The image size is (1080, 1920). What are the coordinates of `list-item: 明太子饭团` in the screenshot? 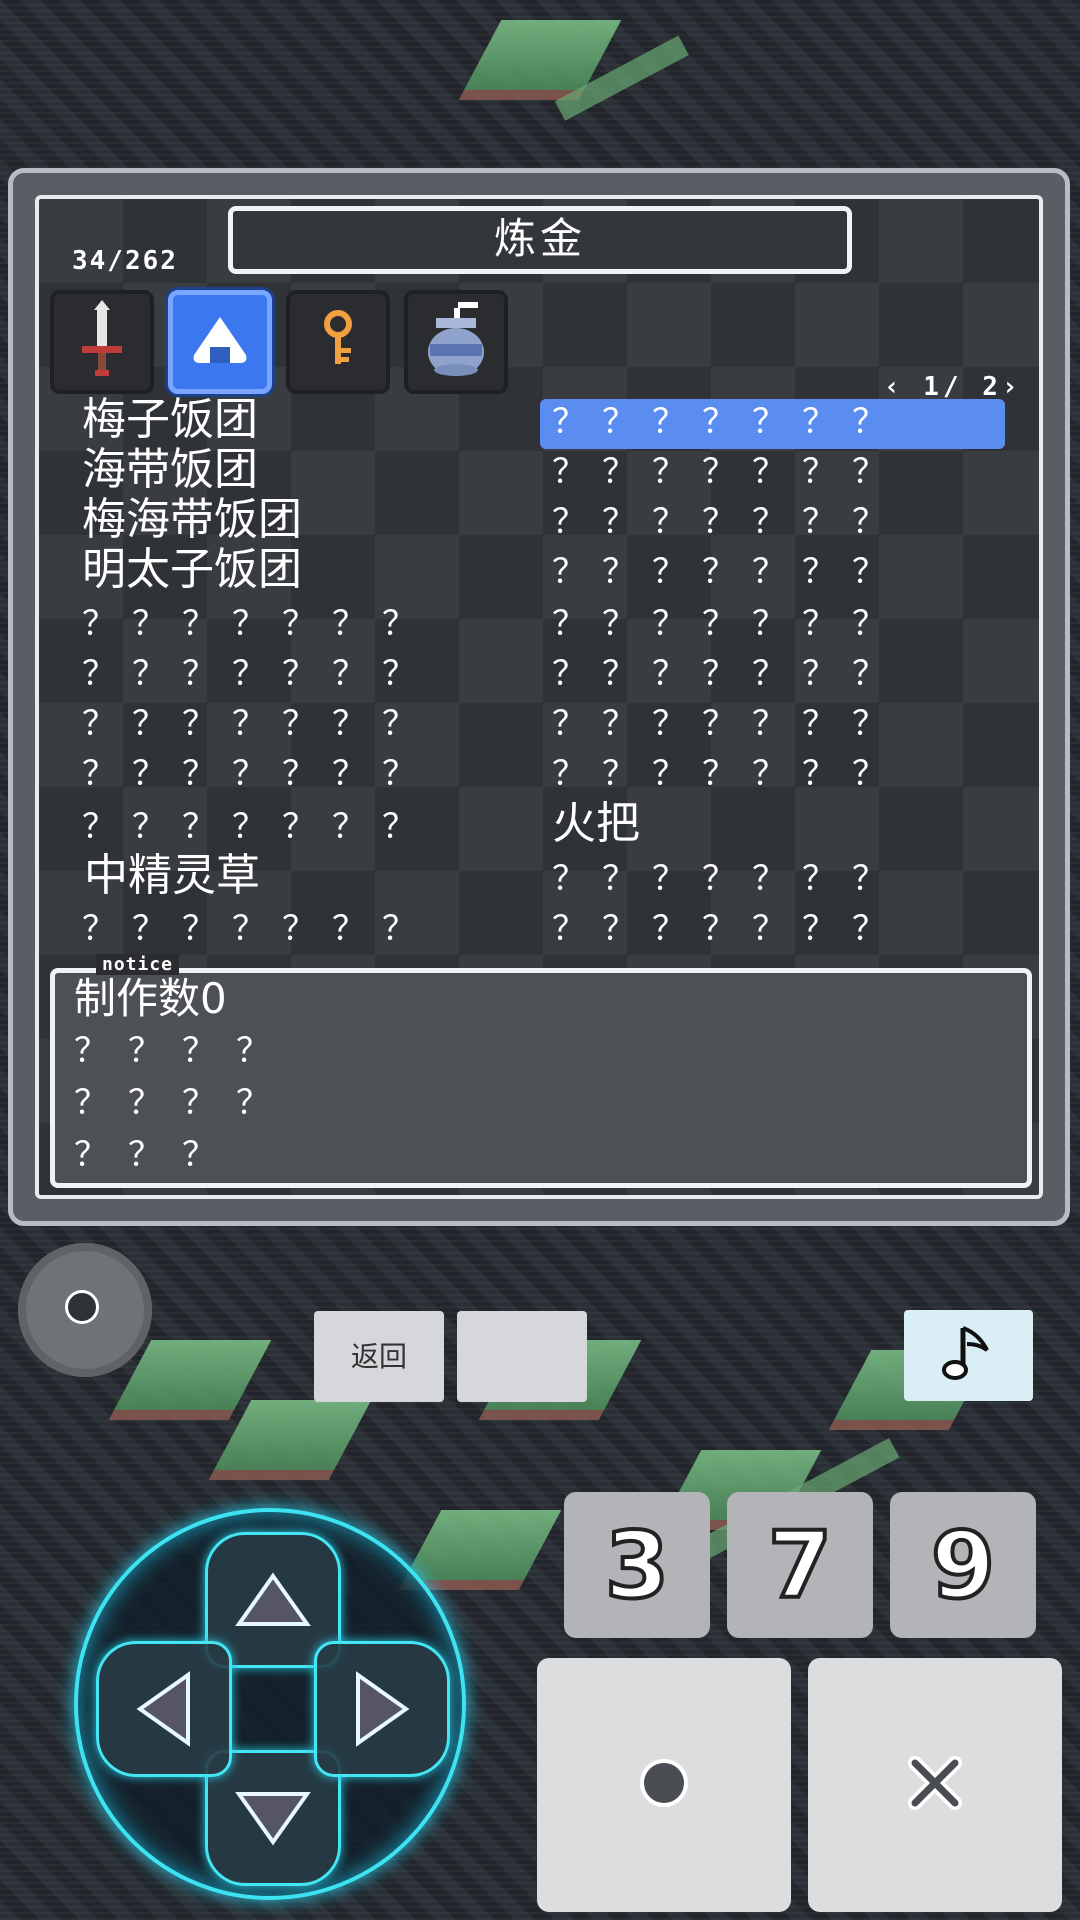 It's located at (192, 570).